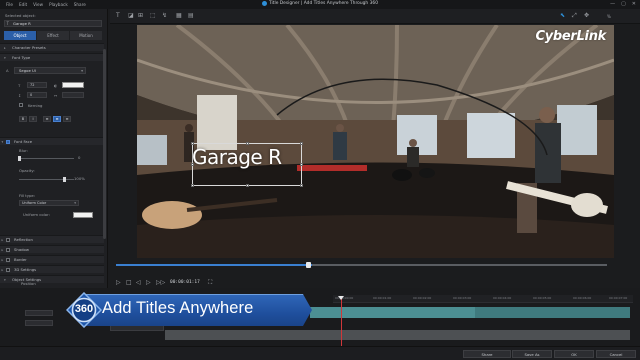  Describe the element at coordinates (179, 15) in the screenshot. I see `grid-icon: ▦` at that location.